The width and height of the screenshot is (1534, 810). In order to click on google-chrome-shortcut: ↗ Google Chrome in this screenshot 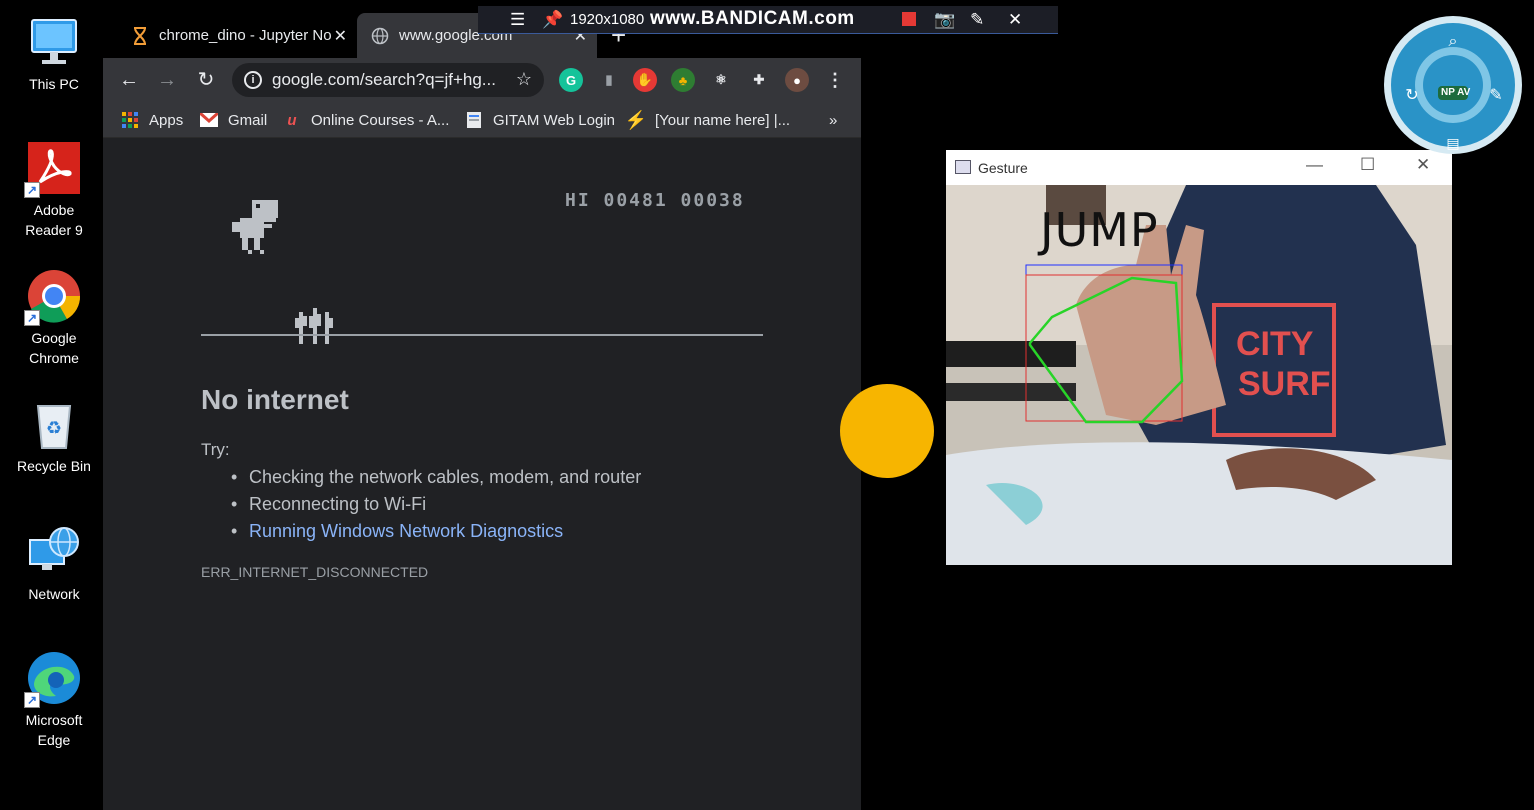, I will do `click(54, 318)`.